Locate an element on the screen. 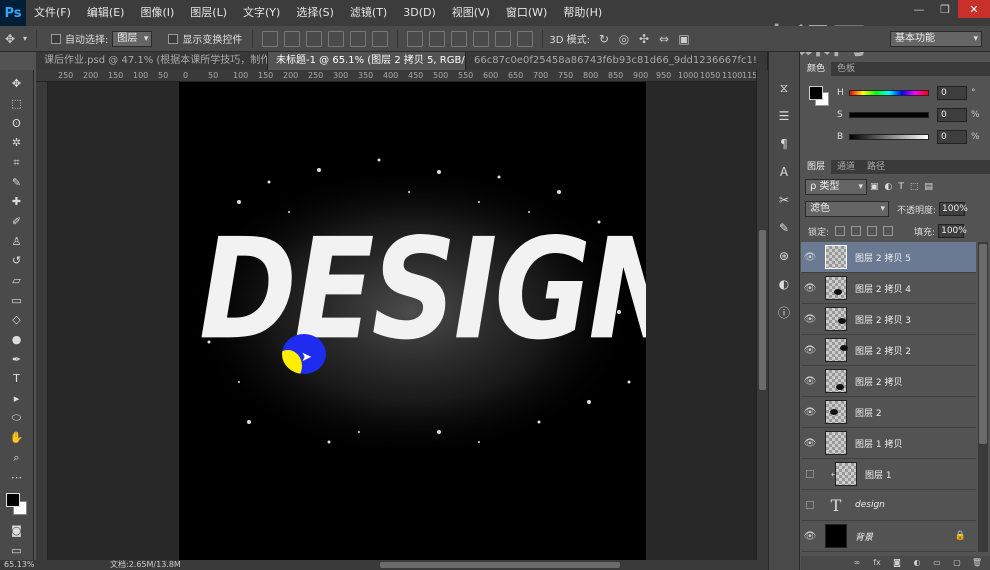 Image resolution: width=990 pixels, height=570 pixels. layers-scrollbar is located at coordinates (983, 397).